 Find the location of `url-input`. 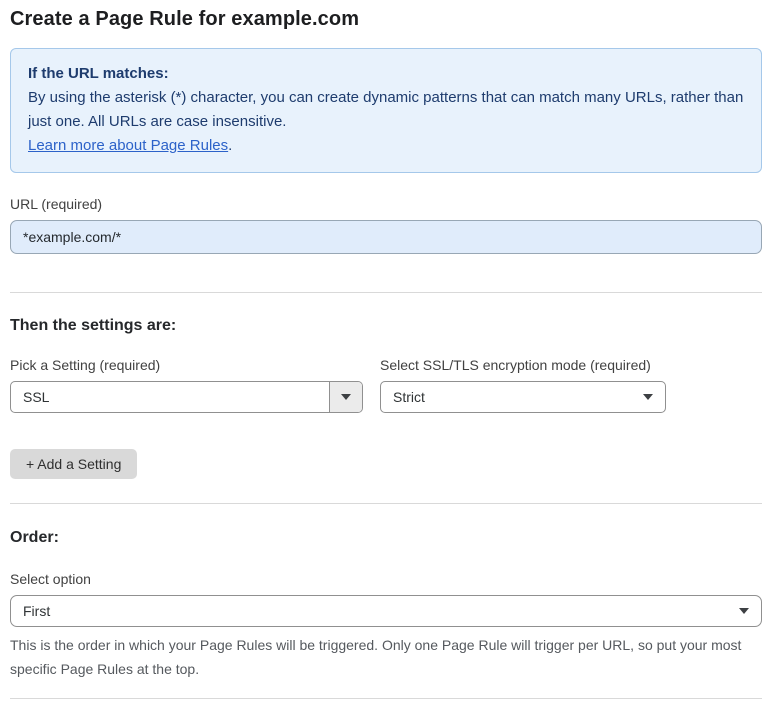

url-input is located at coordinates (386, 237).